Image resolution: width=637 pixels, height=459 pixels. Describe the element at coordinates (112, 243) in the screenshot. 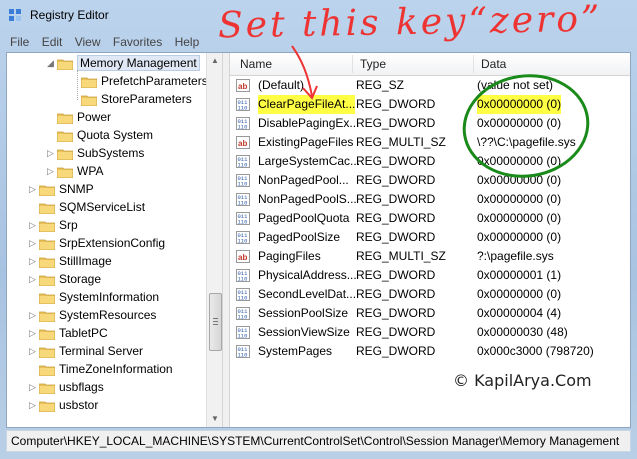

I see `tree-item-label: SrpExtensionConfig` at that location.